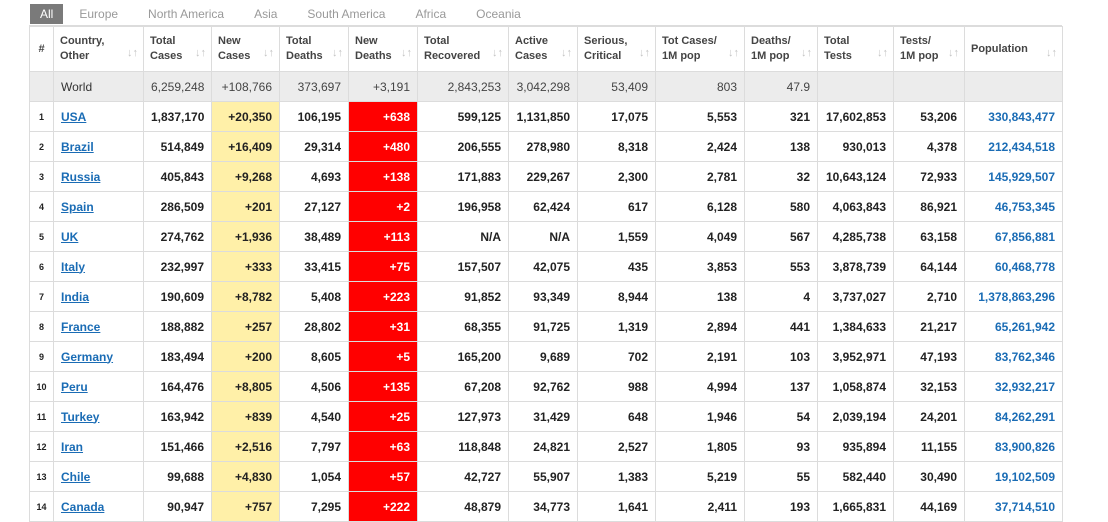 This screenshot has height=522, width=1108. What do you see at coordinates (700, 236) in the screenshot?
I see `cases-per-1m-cell: 4,049` at bounding box center [700, 236].